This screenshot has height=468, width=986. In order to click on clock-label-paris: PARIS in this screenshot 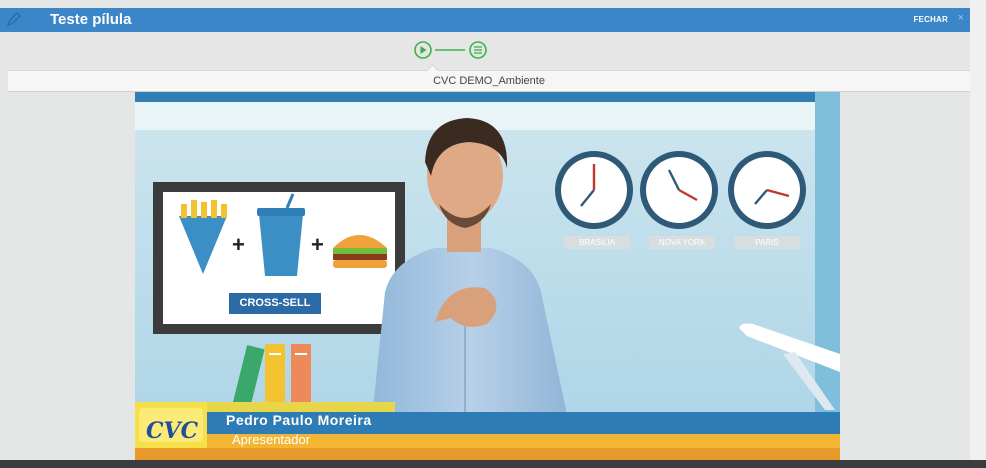, I will do `click(767, 242)`.